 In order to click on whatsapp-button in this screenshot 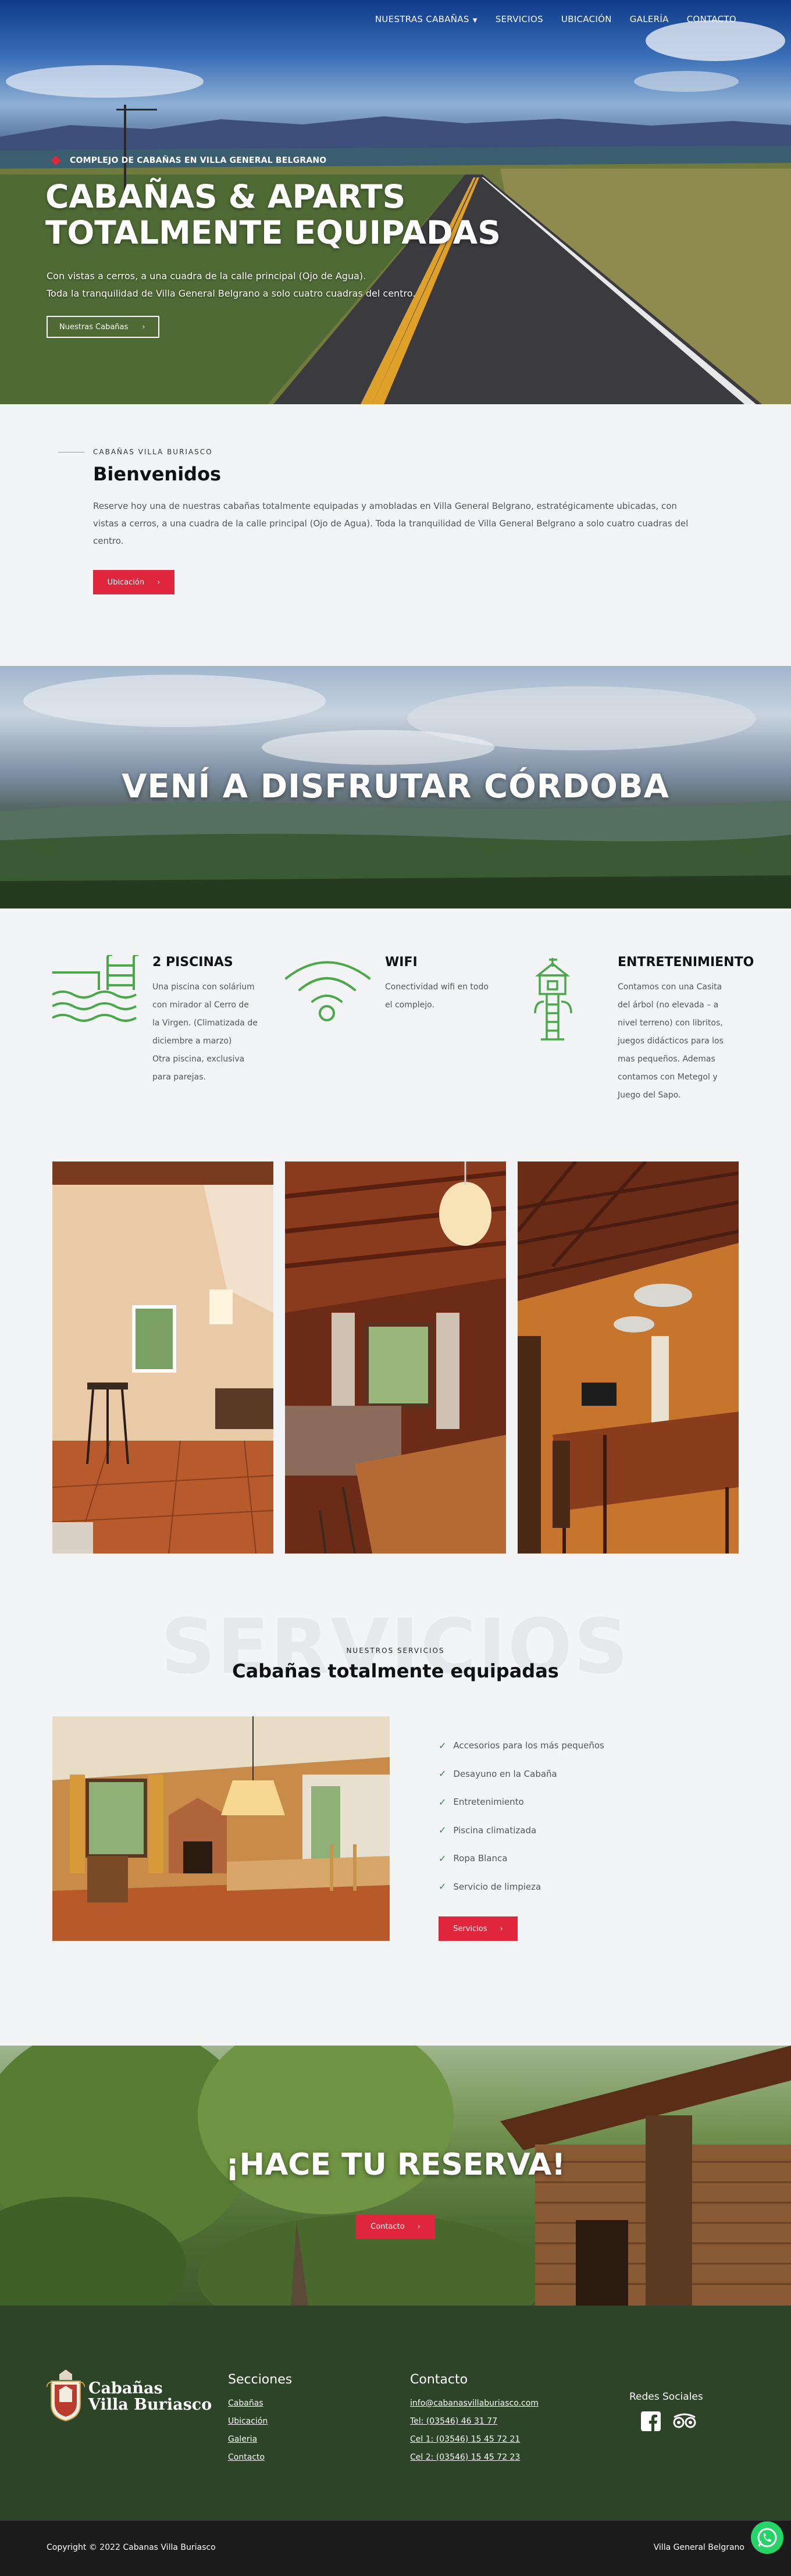, I will do `click(767, 2537)`.